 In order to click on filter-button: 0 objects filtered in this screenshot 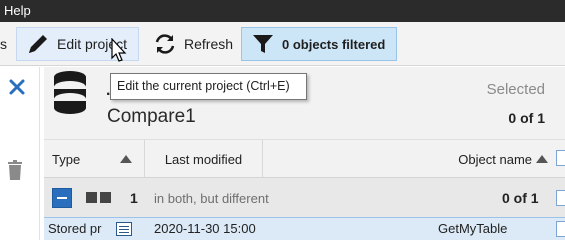, I will do `click(319, 44)`.